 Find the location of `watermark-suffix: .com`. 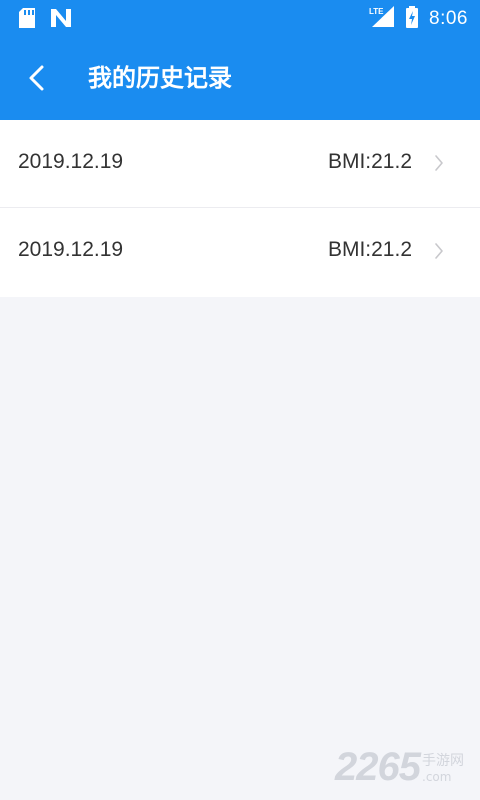

watermark-suffix: .com is located at coordinates (437, 777).